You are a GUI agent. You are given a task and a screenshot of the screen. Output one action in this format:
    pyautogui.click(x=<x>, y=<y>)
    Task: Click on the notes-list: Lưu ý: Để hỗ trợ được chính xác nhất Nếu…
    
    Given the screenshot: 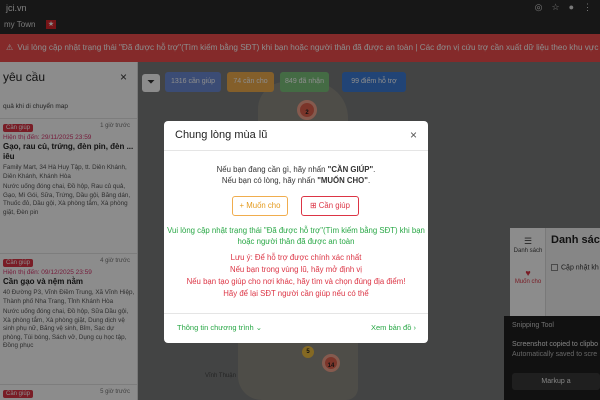 What is the action you would take?
    pyautogui.click(x=296, y=275)
    